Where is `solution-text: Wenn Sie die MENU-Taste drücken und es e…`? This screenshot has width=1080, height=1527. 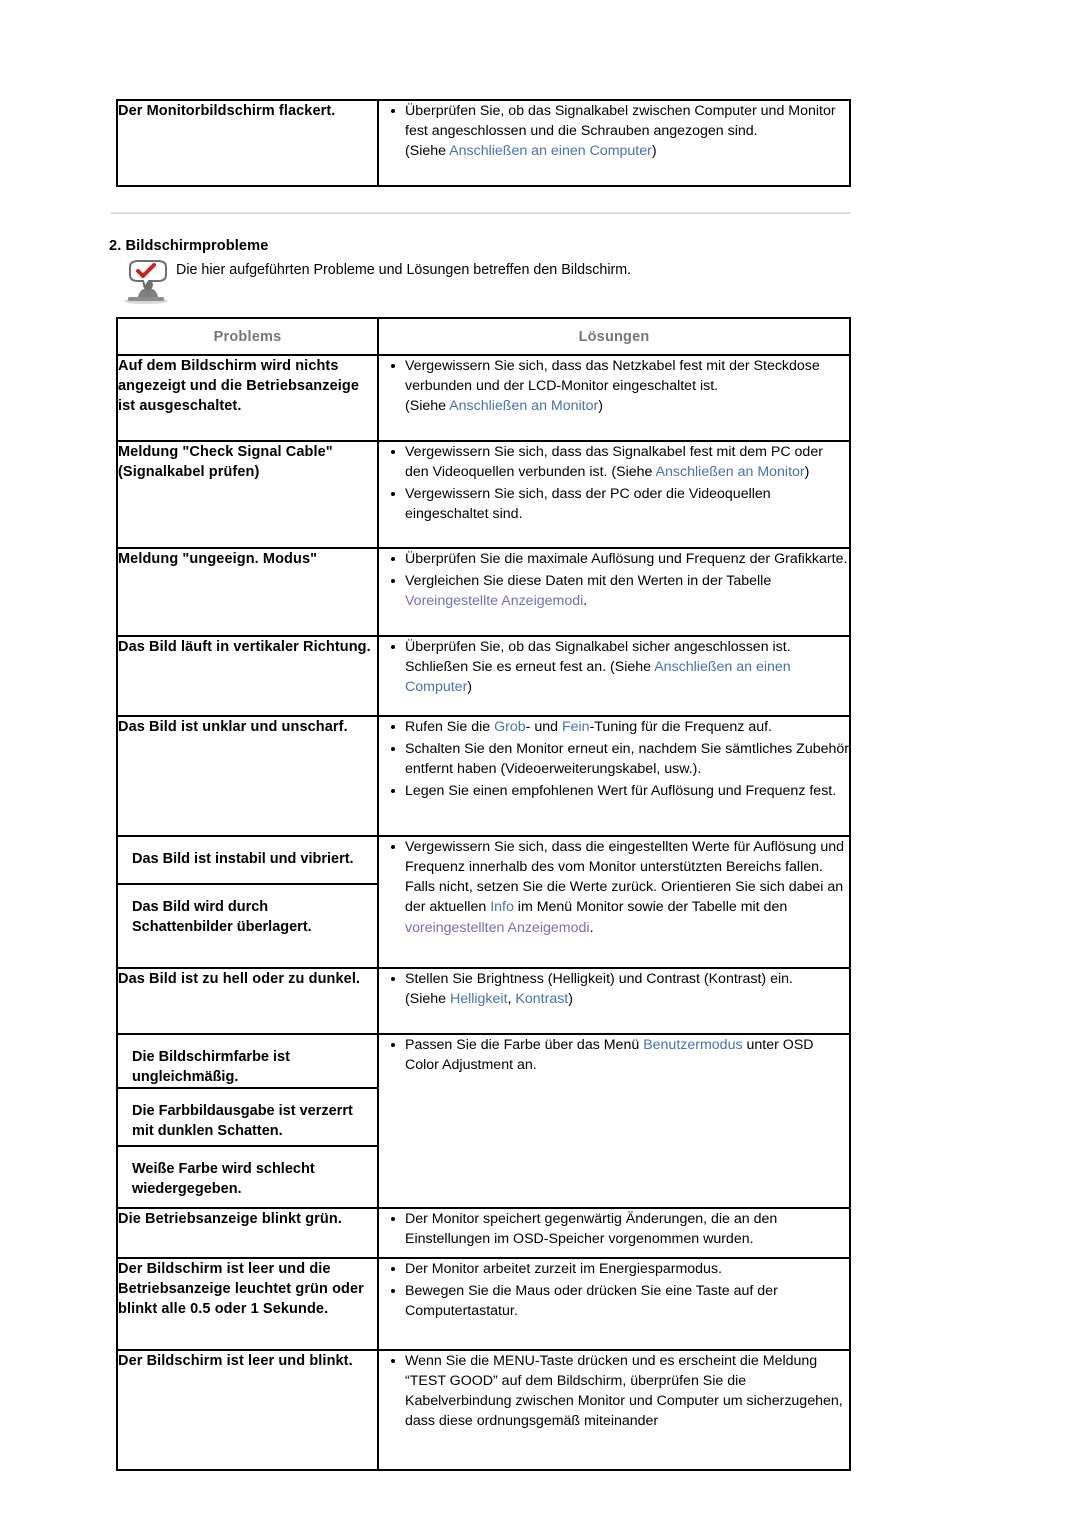 solution-text: Wenn Sie die MENU-Taste drücken und es e… is located at coordinates (624, 1391).